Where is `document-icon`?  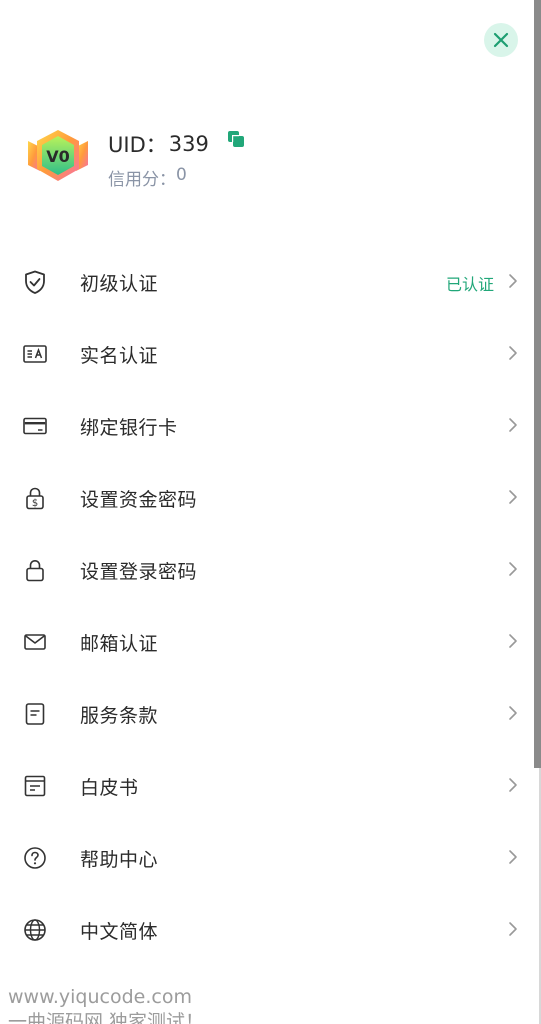 document-icon is located at coordinates (35, 714).